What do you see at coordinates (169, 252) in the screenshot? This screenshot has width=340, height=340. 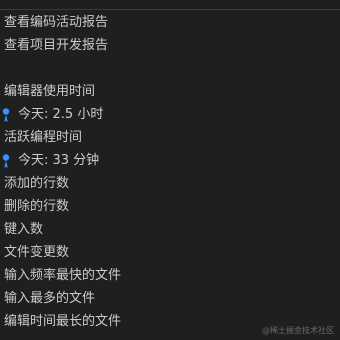 I see `file-changes-item: 文件变更数` at bounding box center [169, 252].